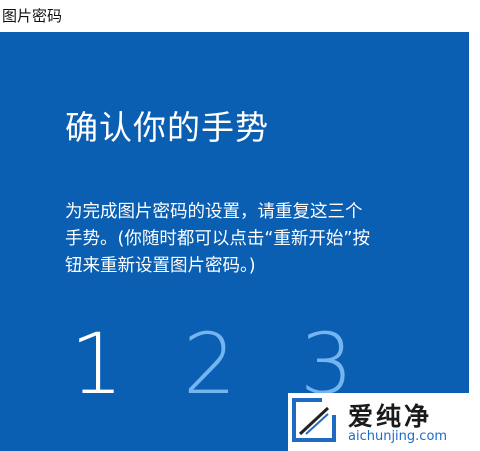  I want to click on watermark-brand: 爱纯净, so click(390, 416).